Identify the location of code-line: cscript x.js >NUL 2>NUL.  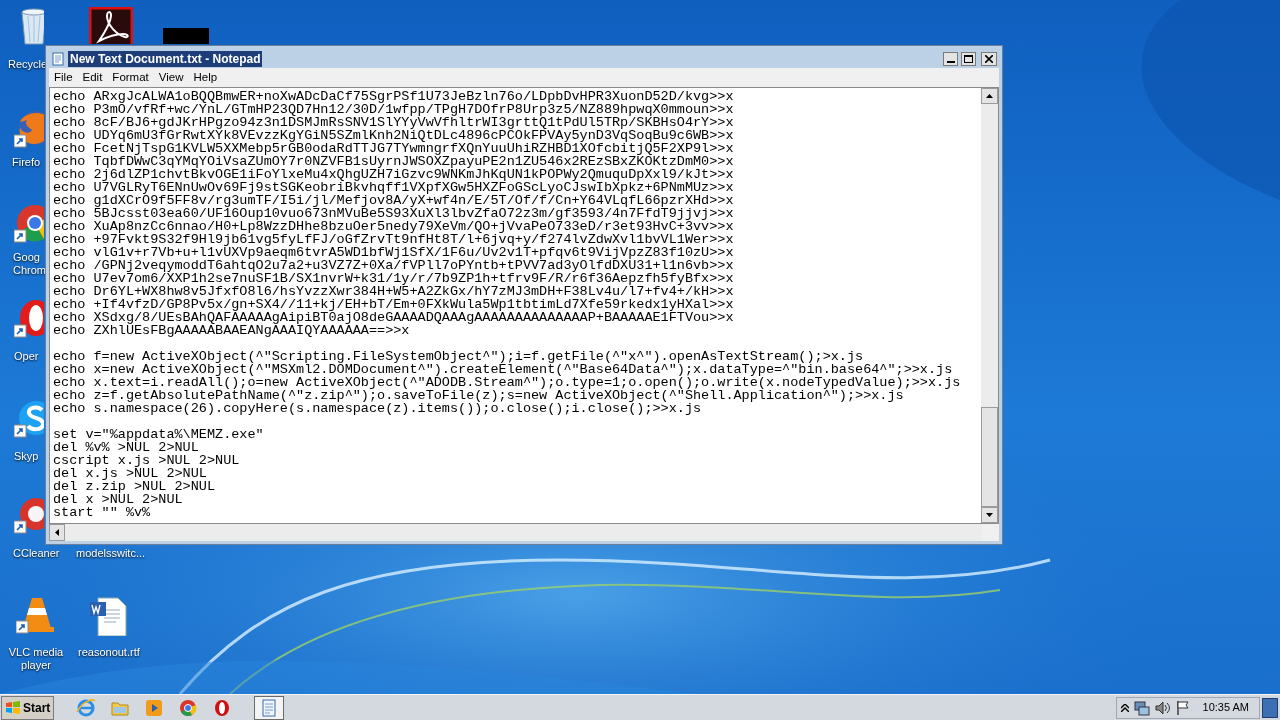
(147, 460).